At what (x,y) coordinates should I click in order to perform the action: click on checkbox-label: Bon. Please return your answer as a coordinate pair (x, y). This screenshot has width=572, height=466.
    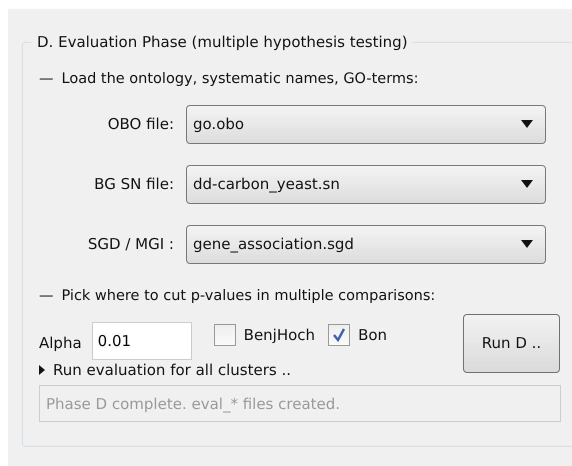
    Looking at the image, I should click on (373, 335).